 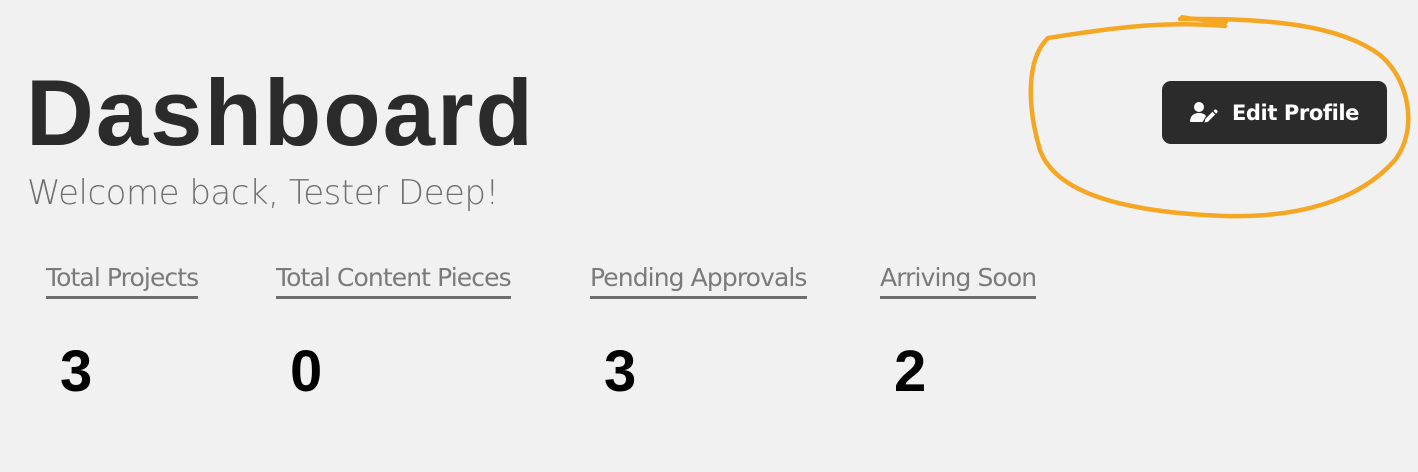 I want to click on user-edit-icon, so click(x=1203, y=113).